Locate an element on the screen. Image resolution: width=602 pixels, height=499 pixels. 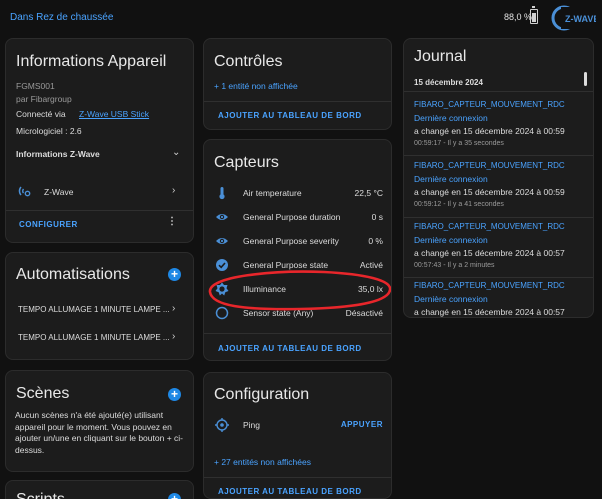
battery-level: 88,0 % is located at coordinates (518, 17).